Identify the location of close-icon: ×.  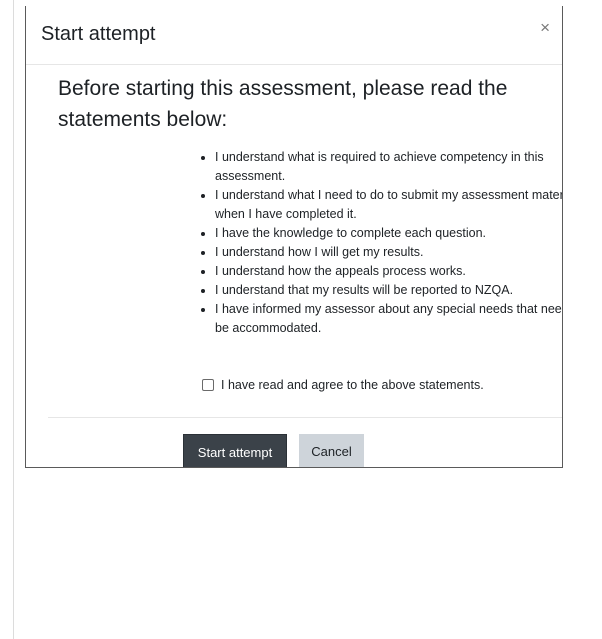
(545, 28).